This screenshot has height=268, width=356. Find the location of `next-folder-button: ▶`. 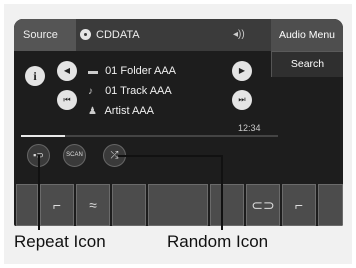

next-folder-button: ▶ is located at coordinates (242, 71).